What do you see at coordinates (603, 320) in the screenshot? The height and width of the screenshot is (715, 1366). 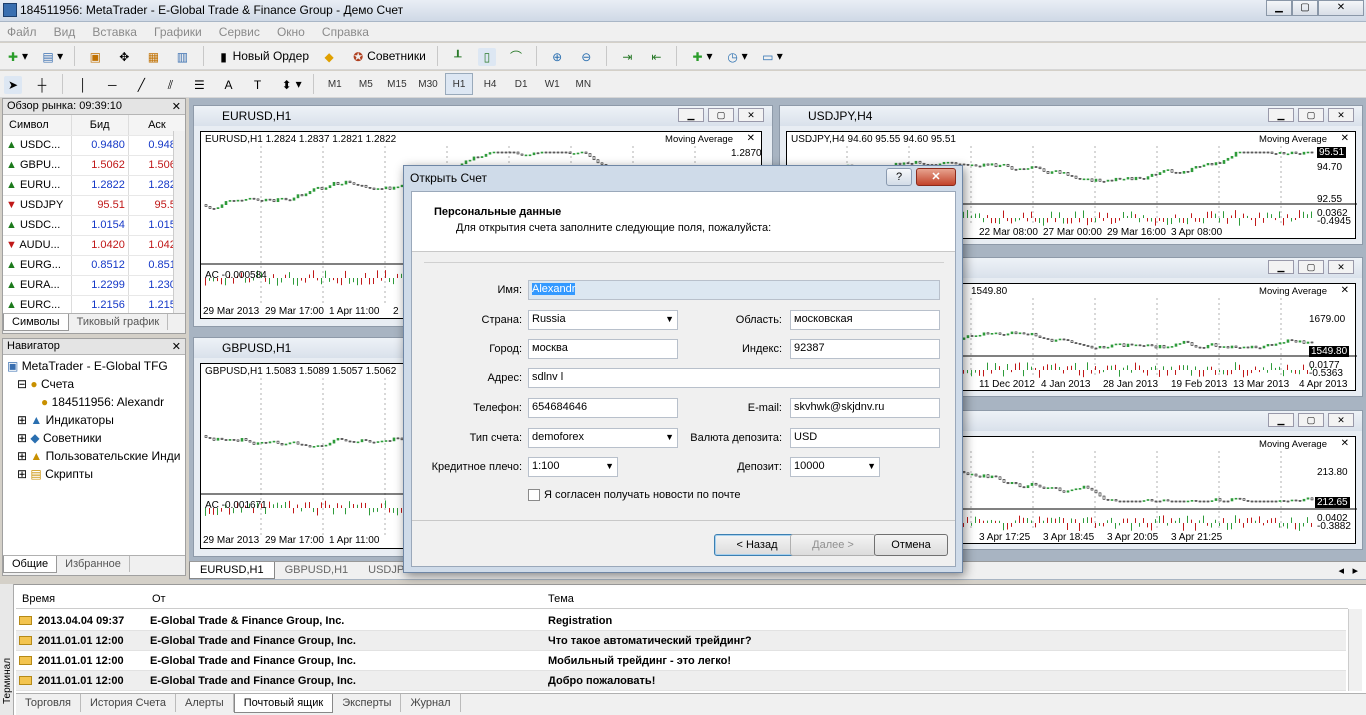 I see `country-select: Russia ▼` at bounding box center [603, 320].